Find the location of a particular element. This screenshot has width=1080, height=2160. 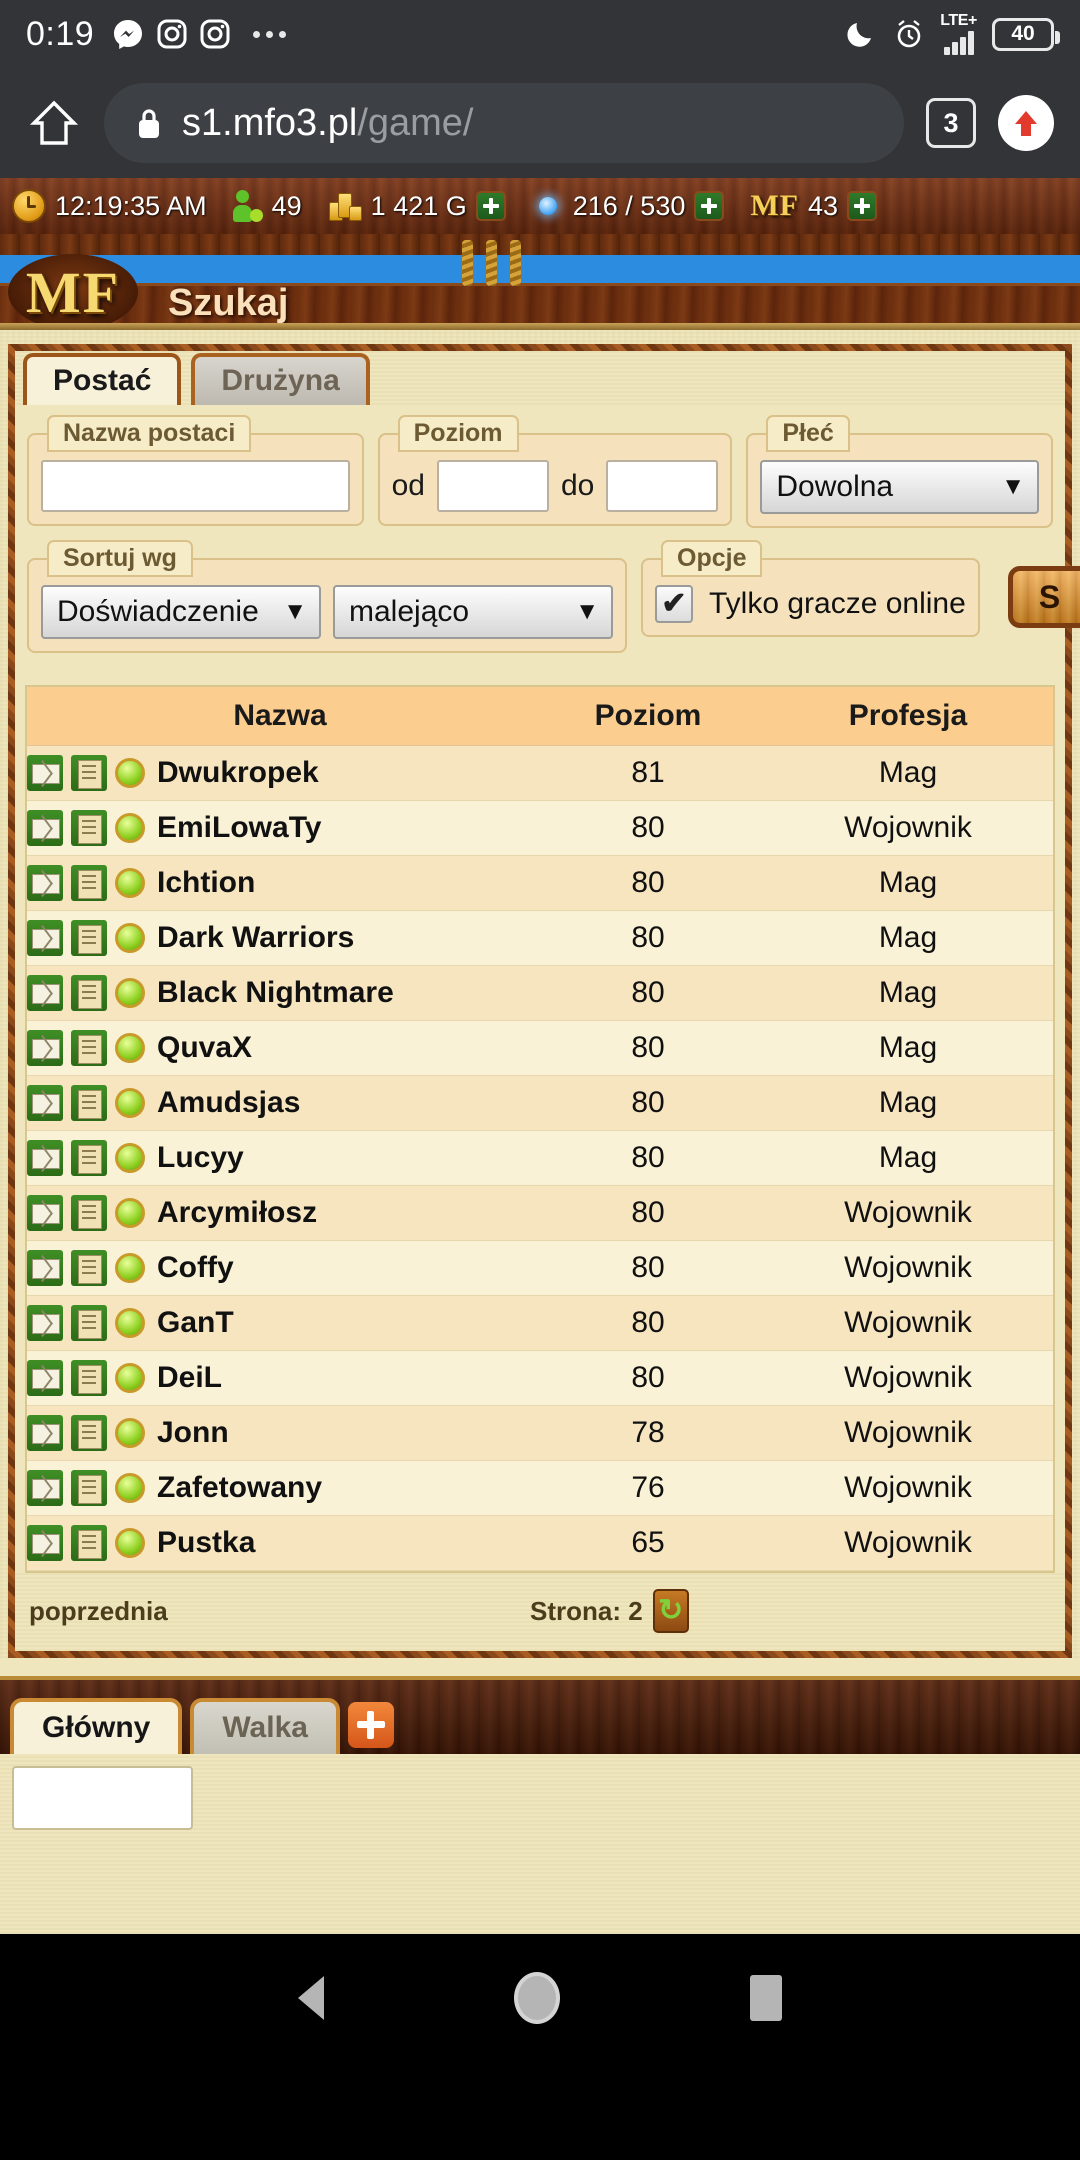

search-button: S is located at coordinates (1043, 597).